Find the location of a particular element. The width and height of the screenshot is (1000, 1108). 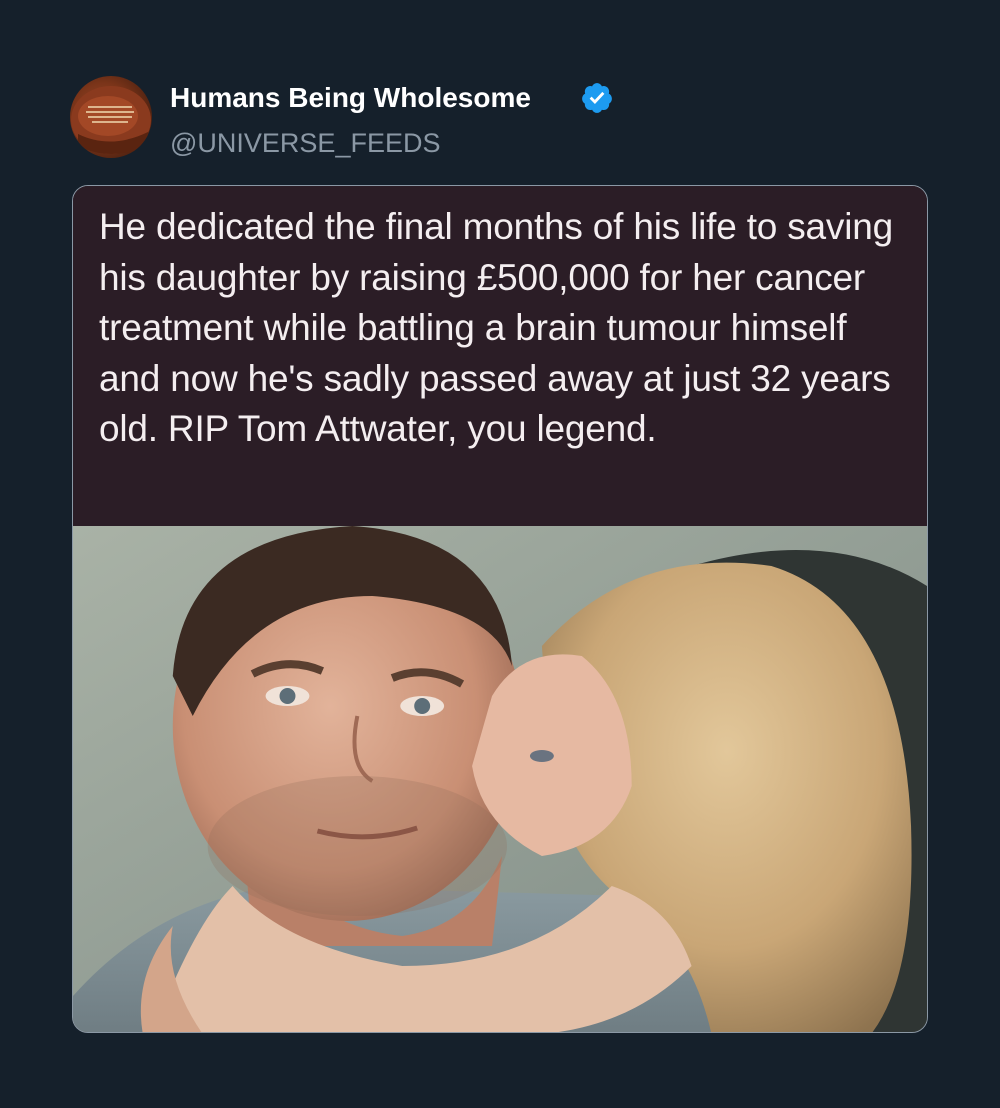

handle: @UNIVERSE_FEEDS is located at coordinates (305, 143).